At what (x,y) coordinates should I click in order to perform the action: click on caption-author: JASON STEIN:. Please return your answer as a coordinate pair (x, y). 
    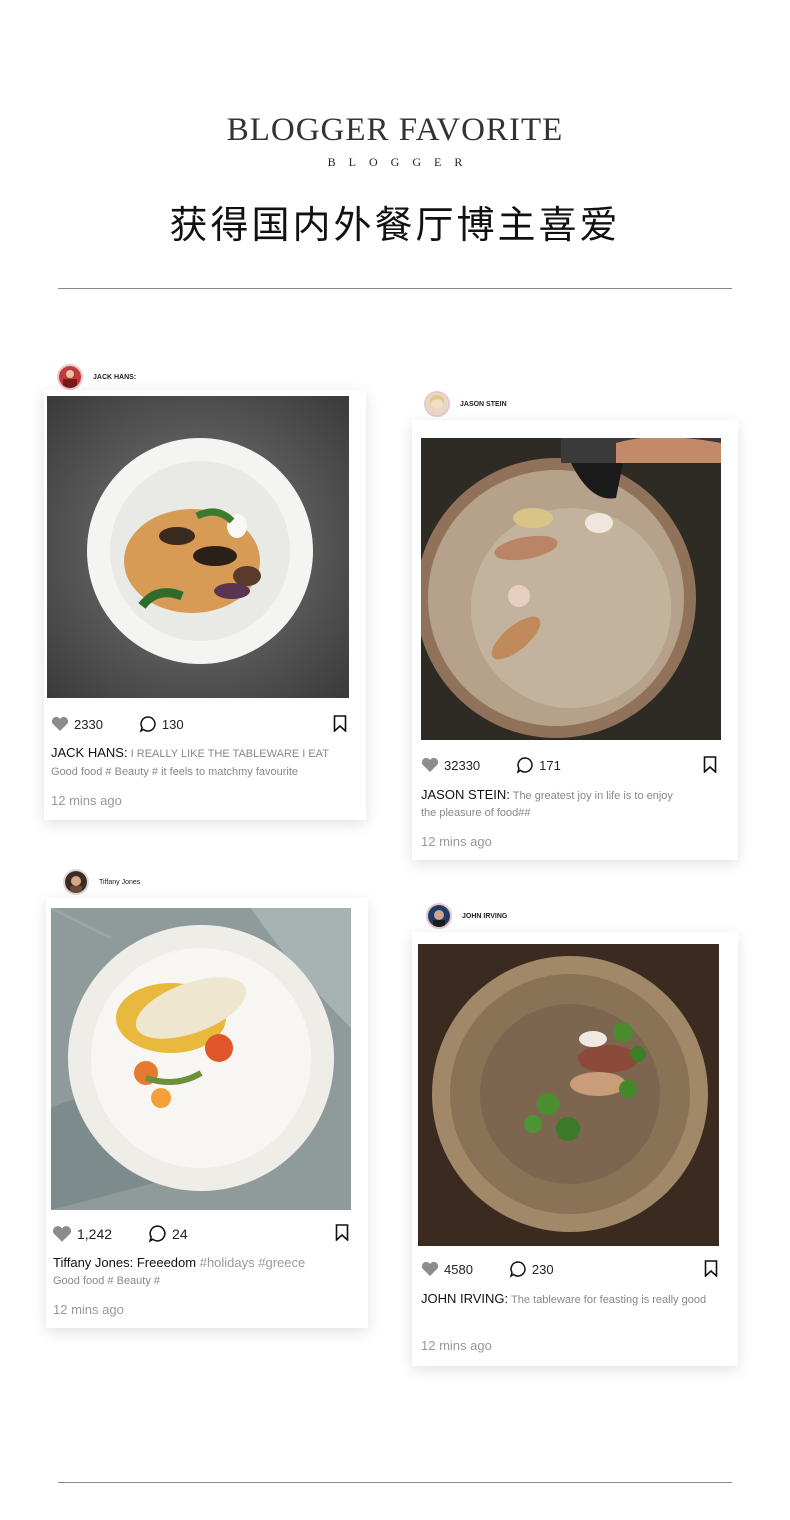
    Looking at the image, I should click on (465, 794).